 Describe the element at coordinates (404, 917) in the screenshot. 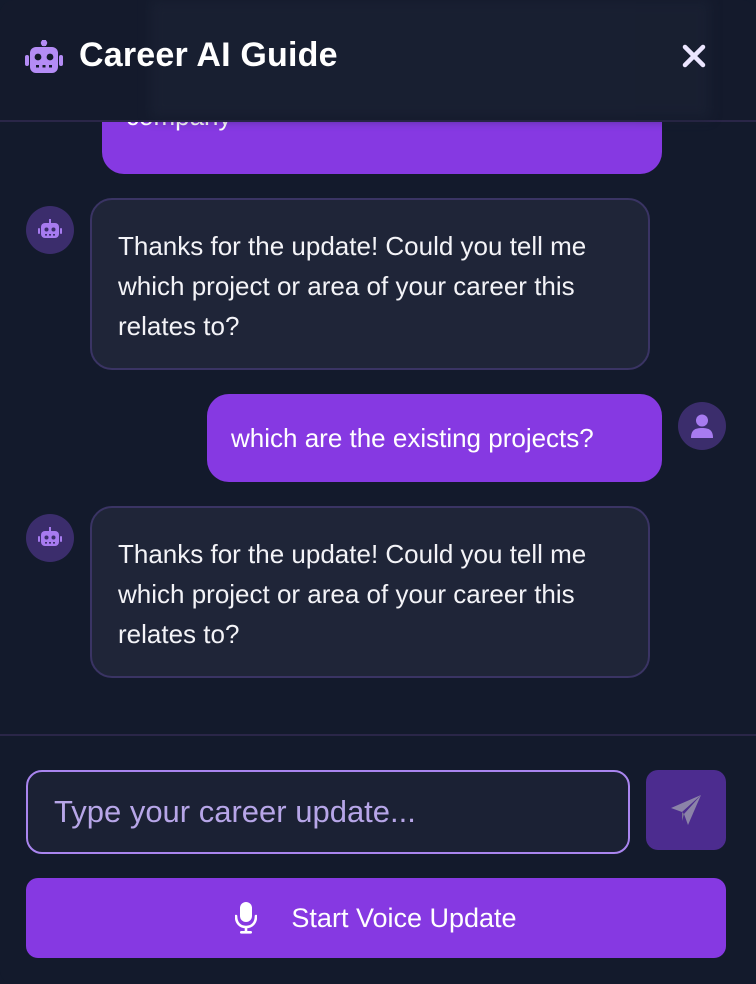

I see `voice-button-label: Start Voice Update` at that location.